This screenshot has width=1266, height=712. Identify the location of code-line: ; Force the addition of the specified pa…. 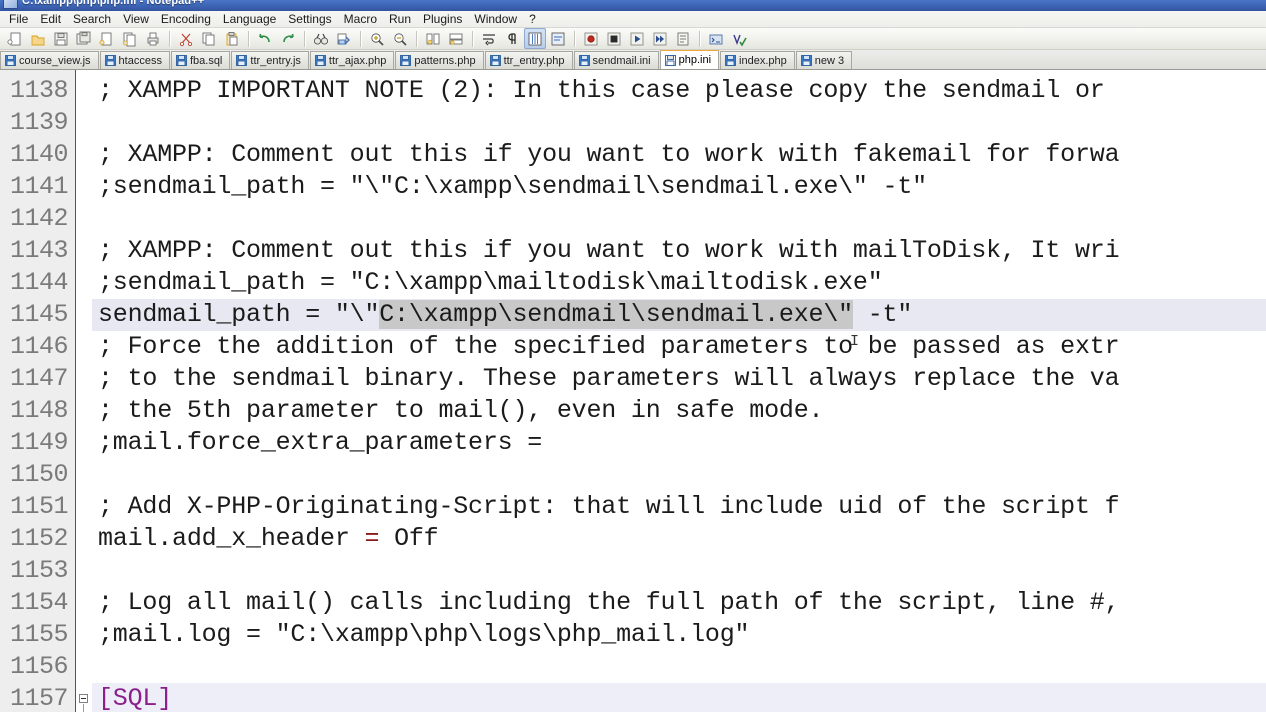
(679, 347).